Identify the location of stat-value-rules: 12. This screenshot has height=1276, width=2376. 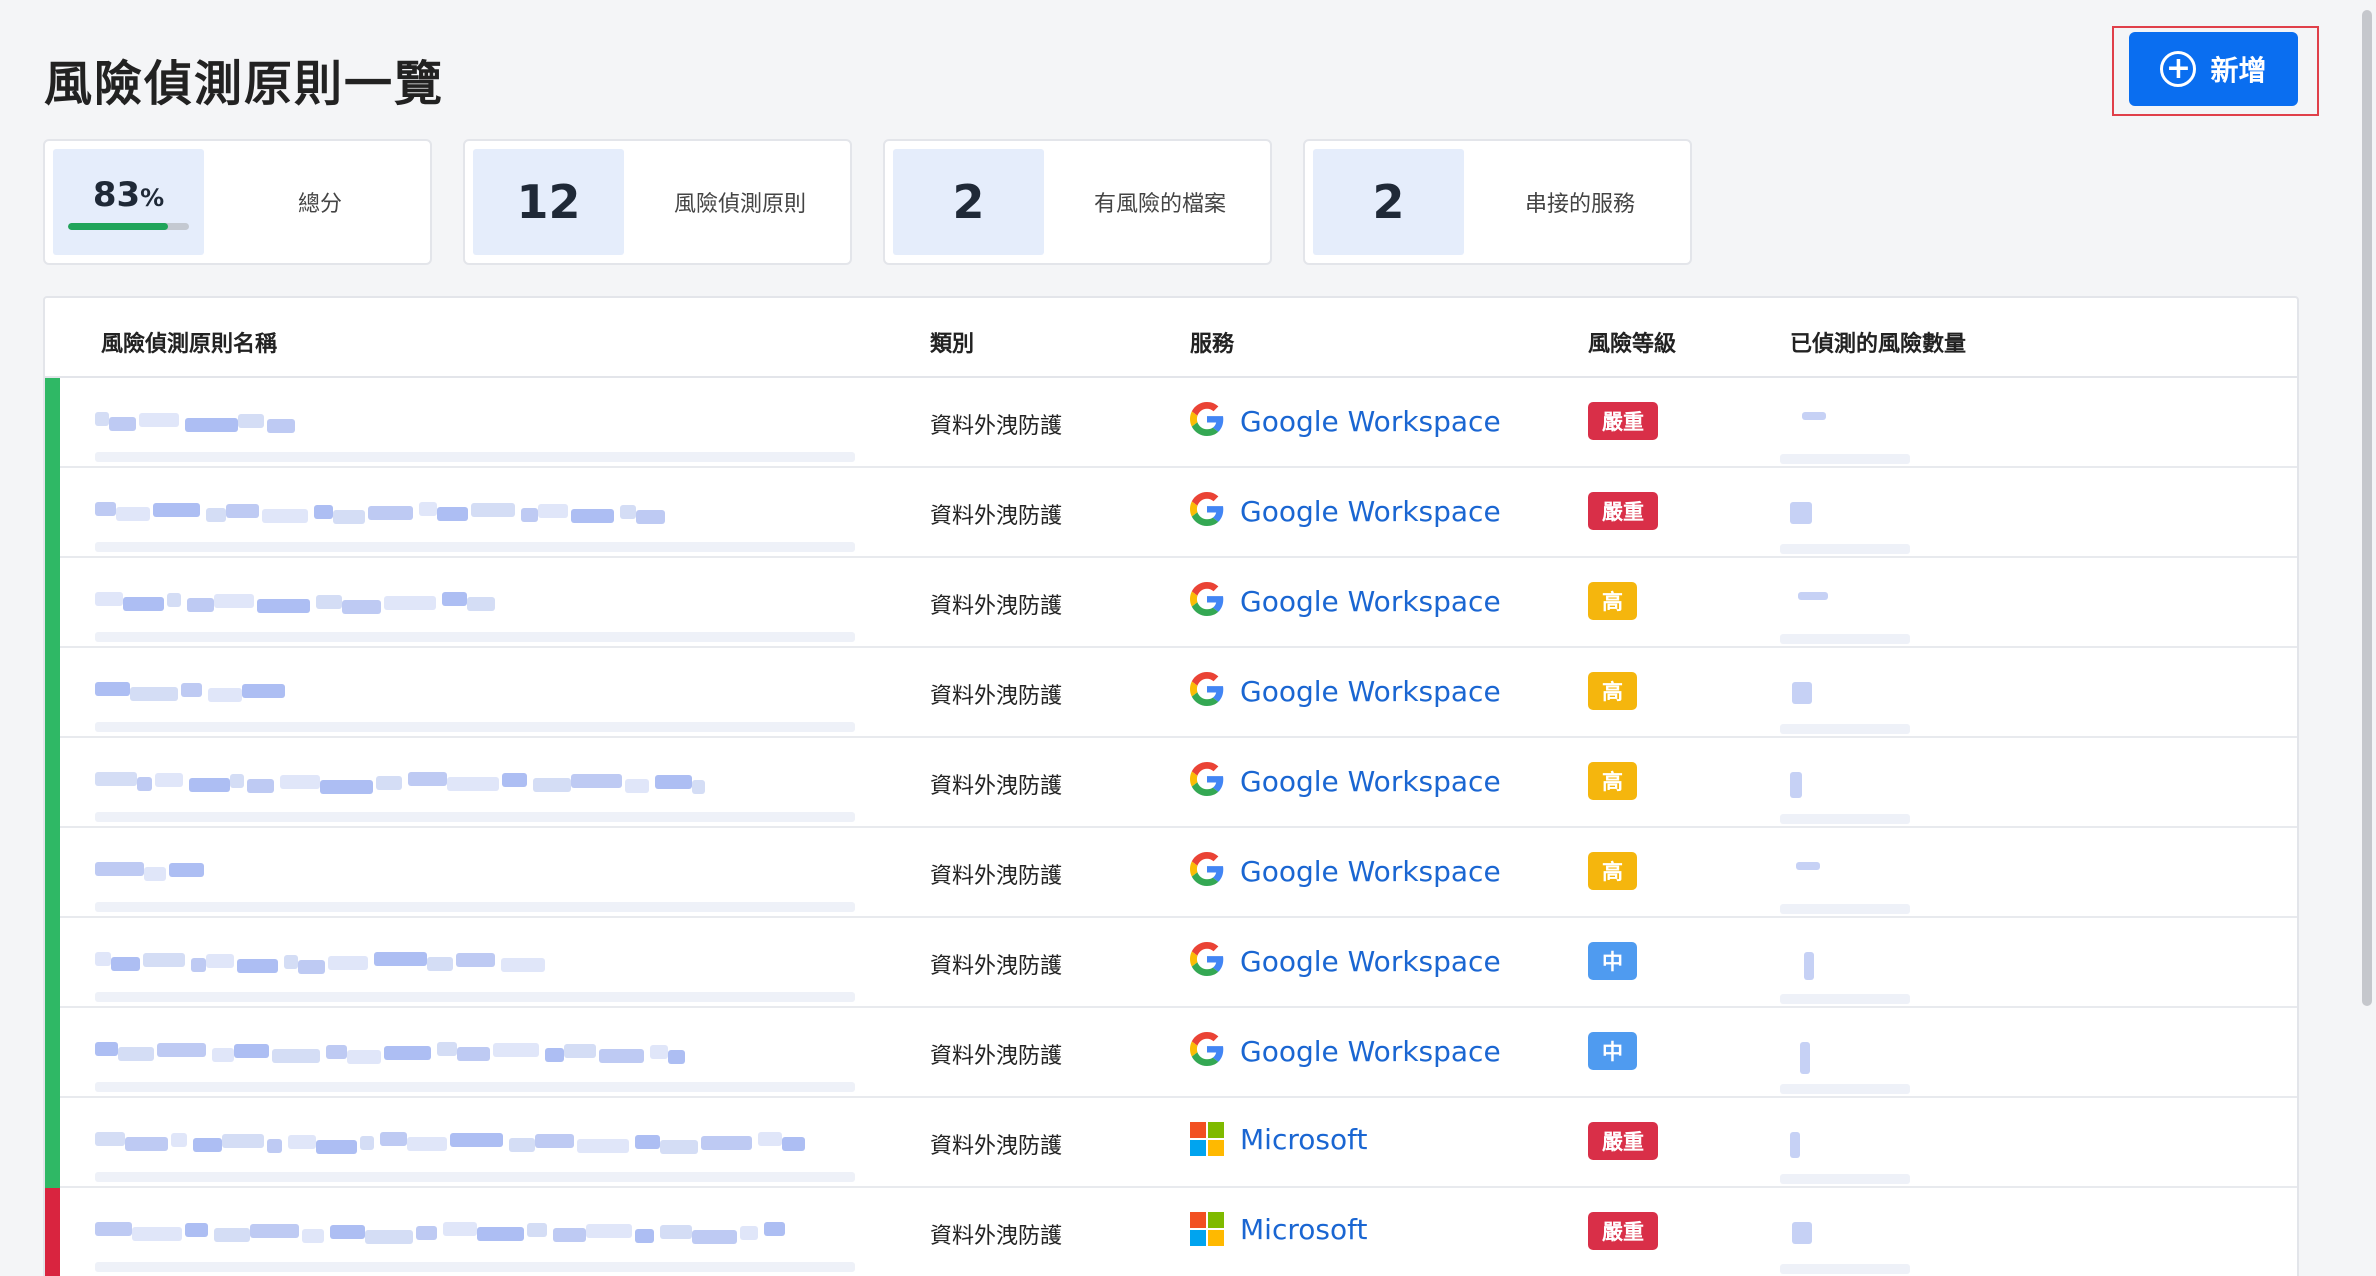
(548, 202).